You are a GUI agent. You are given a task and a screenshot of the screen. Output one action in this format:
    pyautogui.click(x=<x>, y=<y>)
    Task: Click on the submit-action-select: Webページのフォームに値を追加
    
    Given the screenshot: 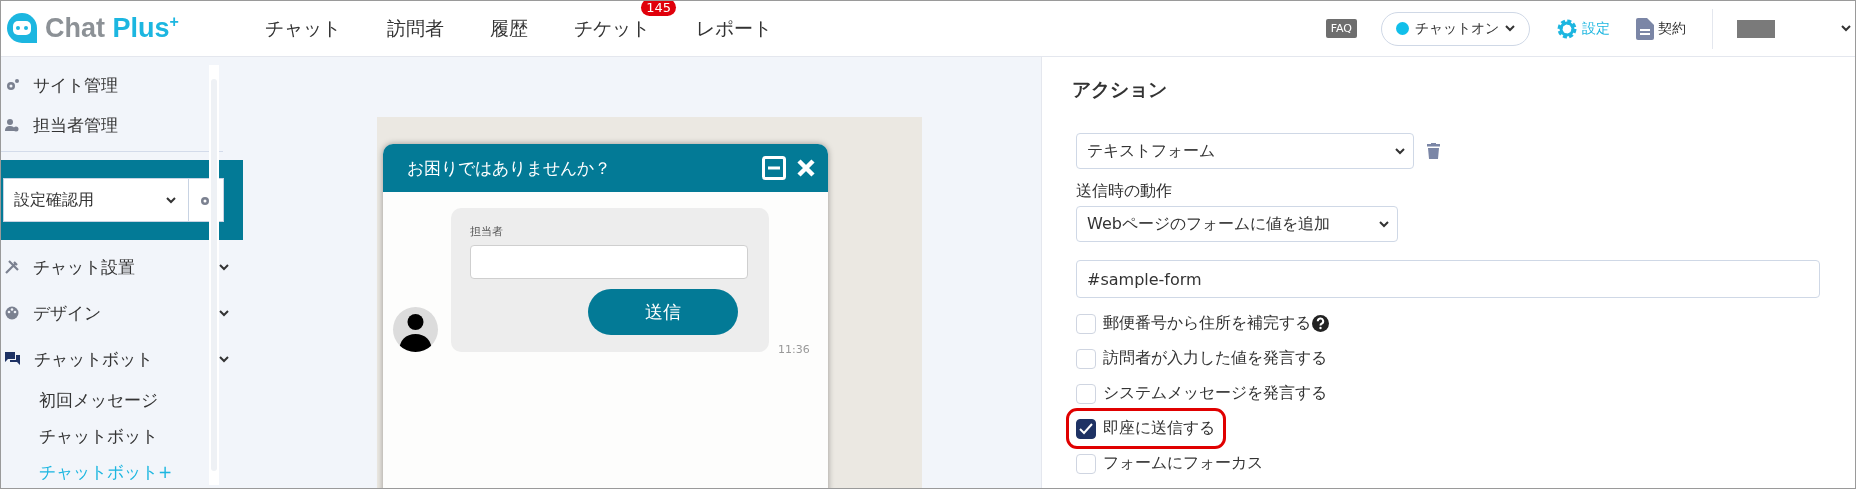 What is the action you would take?
    pyautogui.click(x=1237, y=224)
    